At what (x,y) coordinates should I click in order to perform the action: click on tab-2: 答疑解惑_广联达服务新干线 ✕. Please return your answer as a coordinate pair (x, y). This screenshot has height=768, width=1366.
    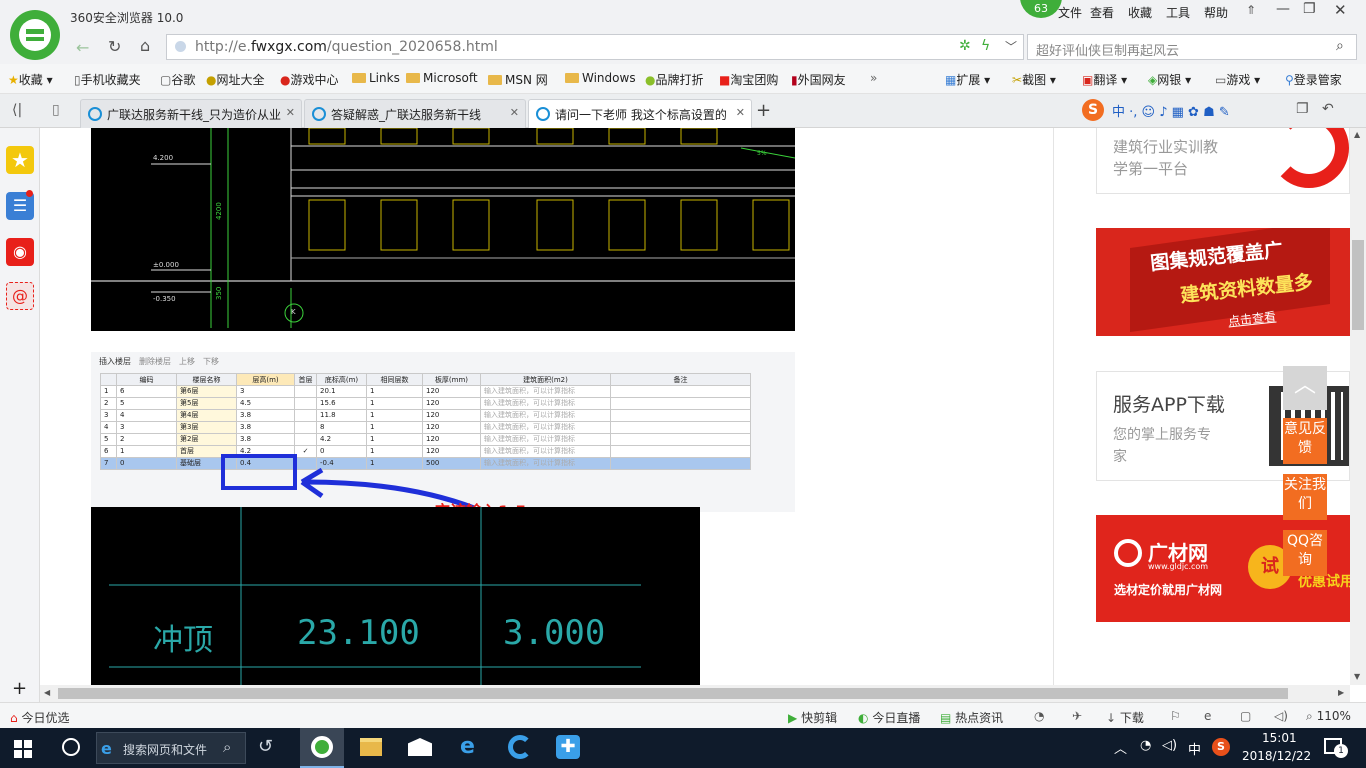
    Looking at the image, I should click on (415, 113).